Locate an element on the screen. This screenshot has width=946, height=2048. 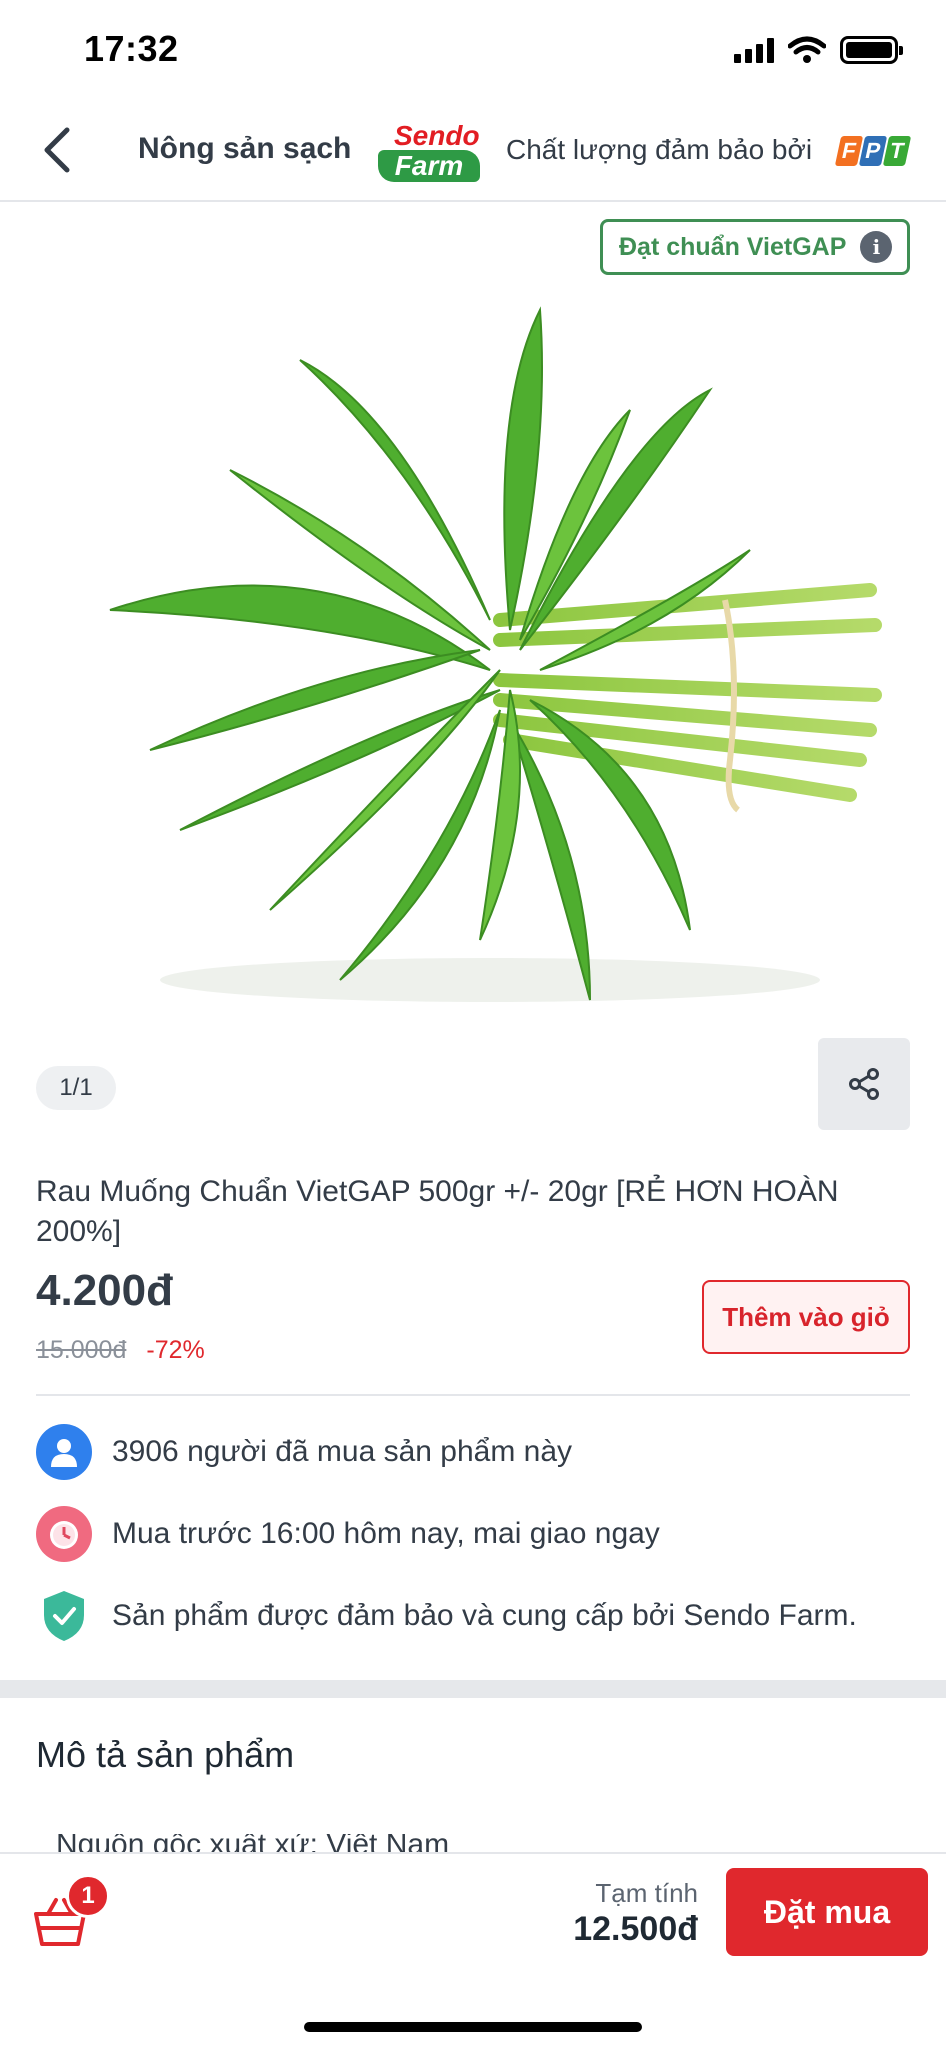
description-preview: Nguồn gốc xuất xứ: Việt Nam is located at coordinates (356, 1844).